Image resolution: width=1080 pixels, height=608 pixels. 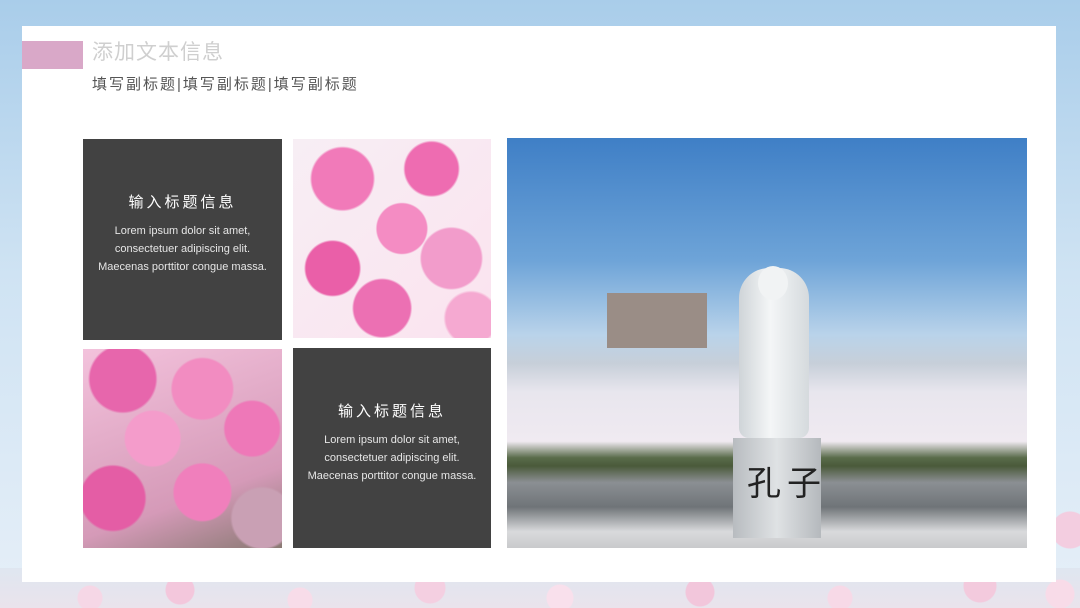 I want to click on pedestal-inscription: 孔子, so click(x=787, y=484).